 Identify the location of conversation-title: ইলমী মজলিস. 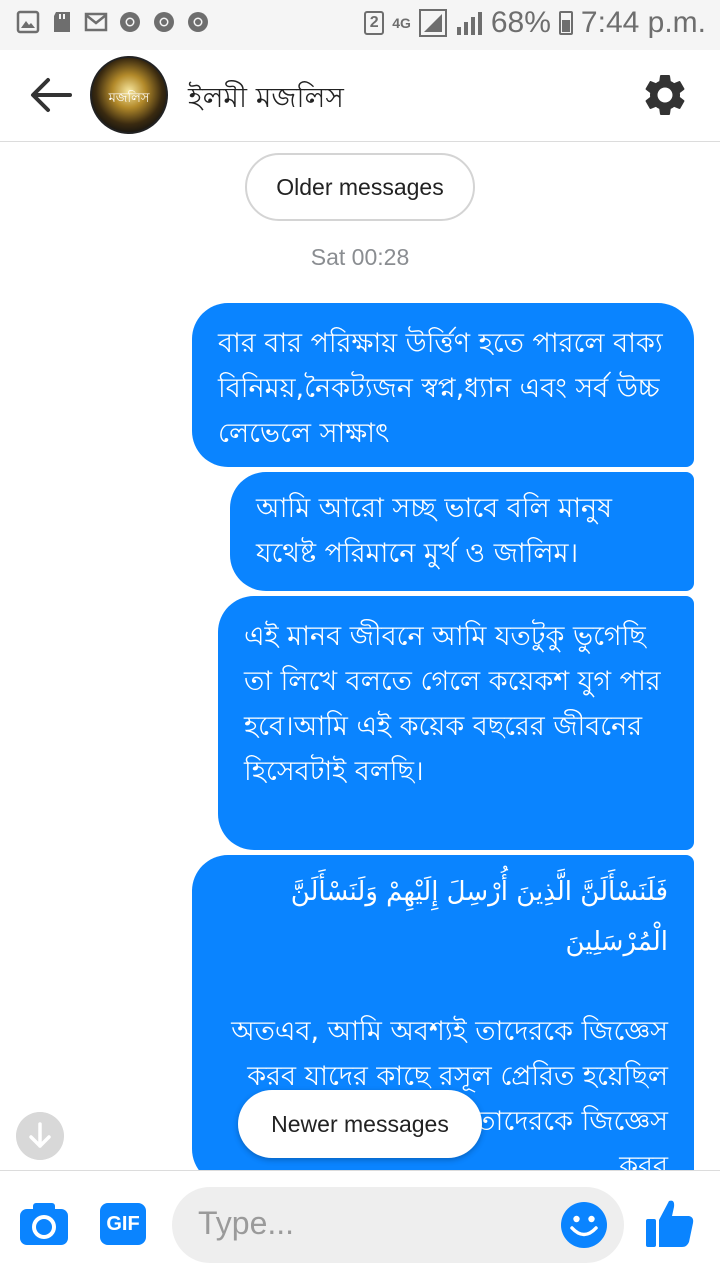
(266, 99).